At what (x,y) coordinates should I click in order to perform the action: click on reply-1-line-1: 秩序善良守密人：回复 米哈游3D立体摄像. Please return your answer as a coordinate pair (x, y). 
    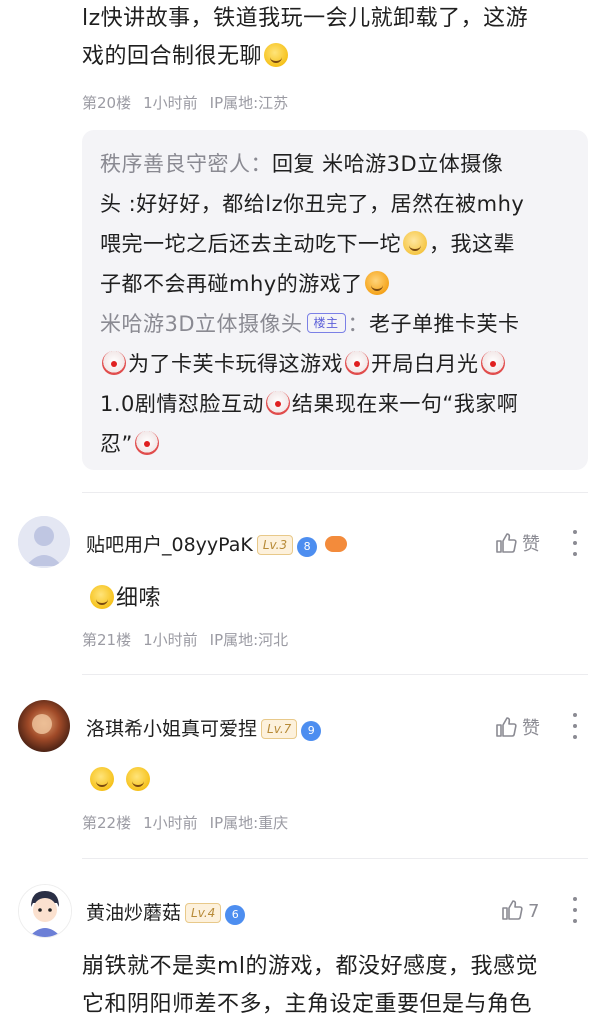
    Looking at the image, I should click on (337, 164).